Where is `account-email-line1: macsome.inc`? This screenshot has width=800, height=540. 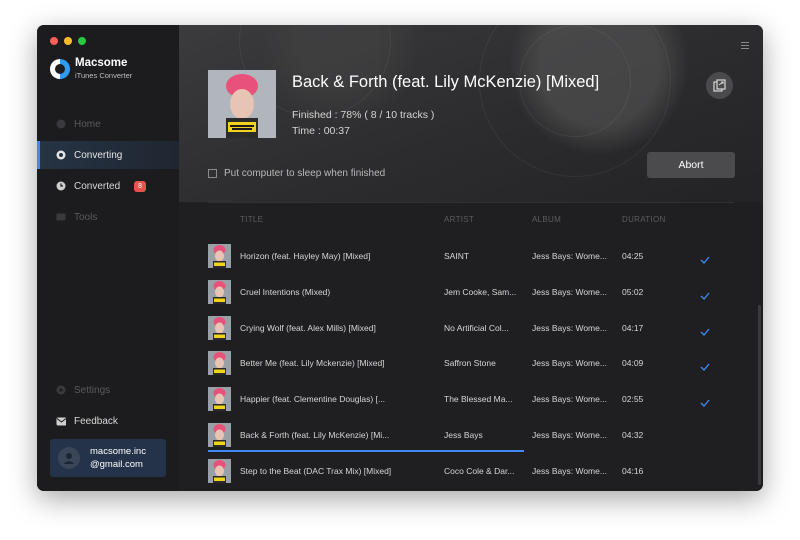 account-email-line1: macsome.inc is located at coordinates (118, 451).